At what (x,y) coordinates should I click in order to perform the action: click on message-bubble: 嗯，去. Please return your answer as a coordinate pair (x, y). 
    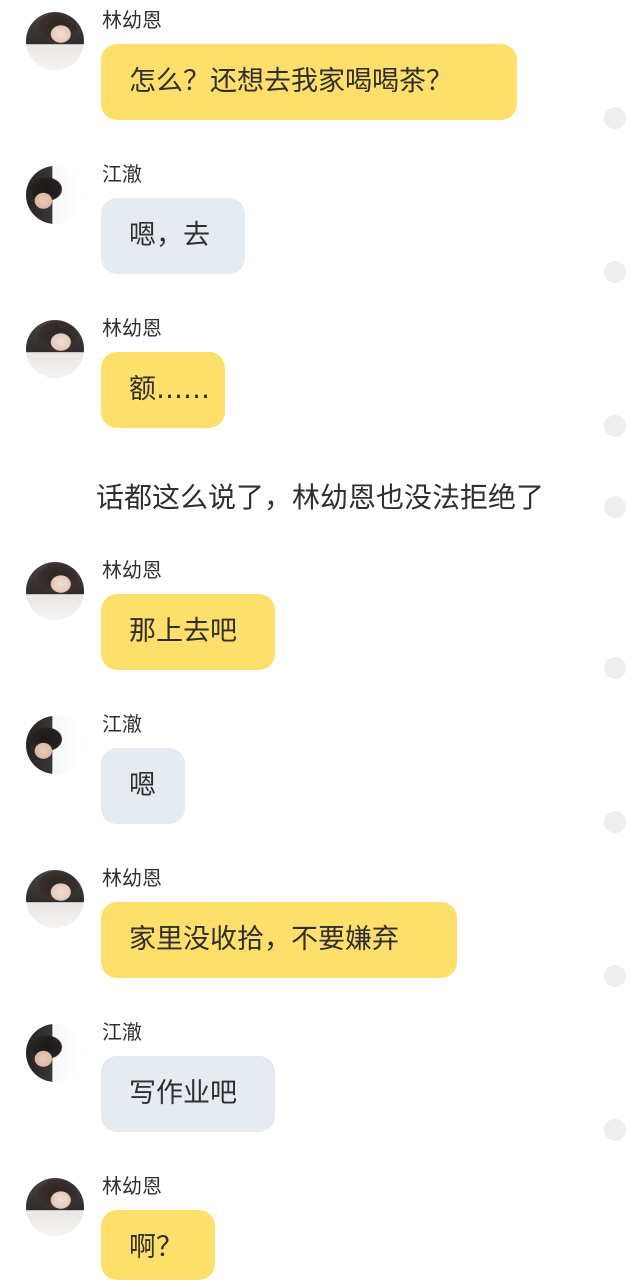
    Looking at the image, I should click on (173, 236).